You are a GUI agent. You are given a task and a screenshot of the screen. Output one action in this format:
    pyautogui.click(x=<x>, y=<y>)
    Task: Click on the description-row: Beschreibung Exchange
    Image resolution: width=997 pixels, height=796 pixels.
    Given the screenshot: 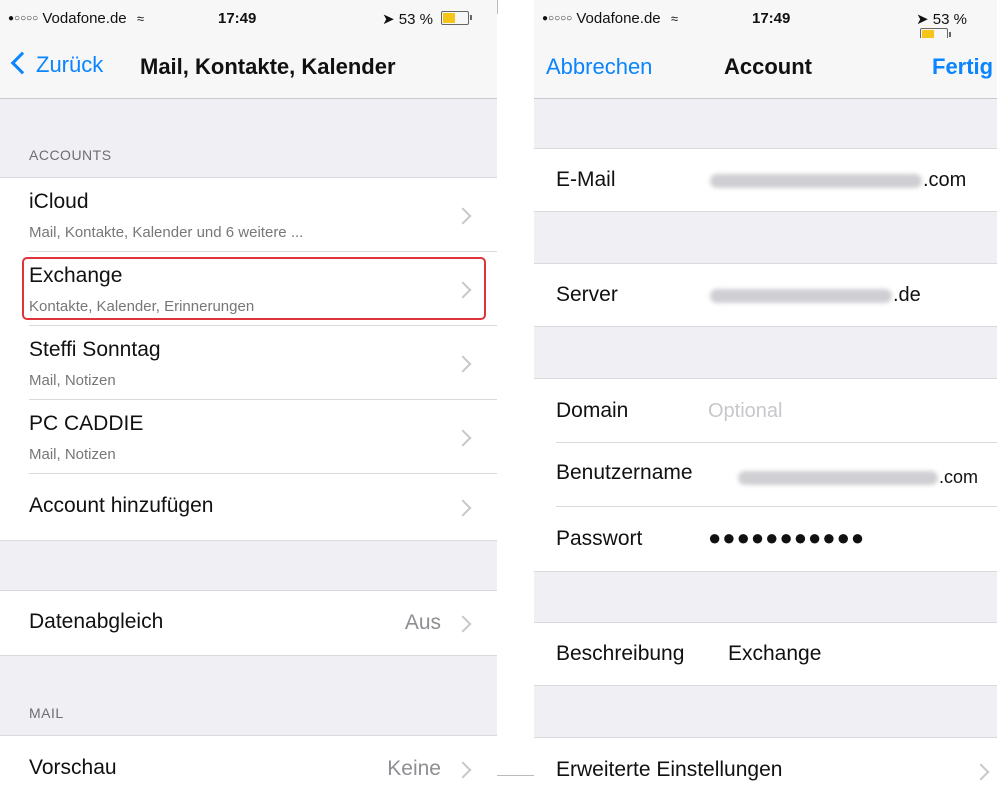 What is the action you would take?
    pyautogui.click(x=765, y=654)
    